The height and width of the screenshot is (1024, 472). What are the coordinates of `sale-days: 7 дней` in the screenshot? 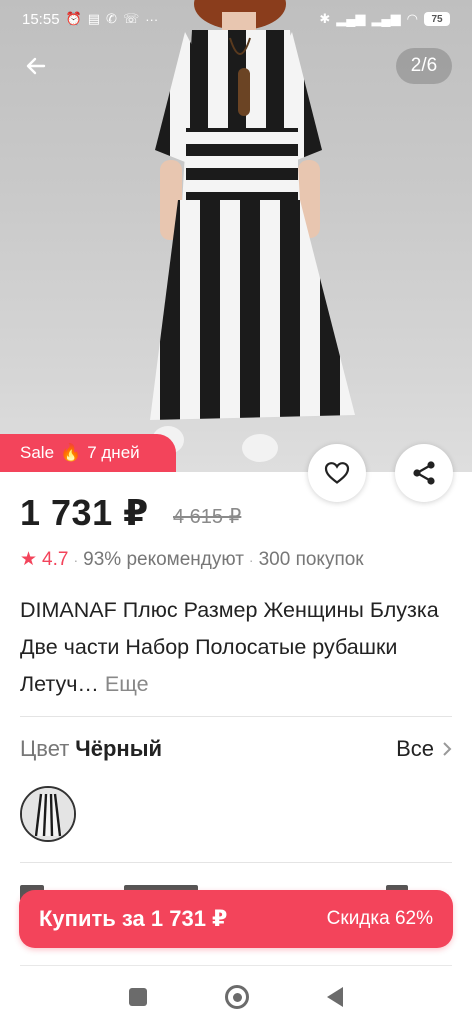 It's located at (113, 452).